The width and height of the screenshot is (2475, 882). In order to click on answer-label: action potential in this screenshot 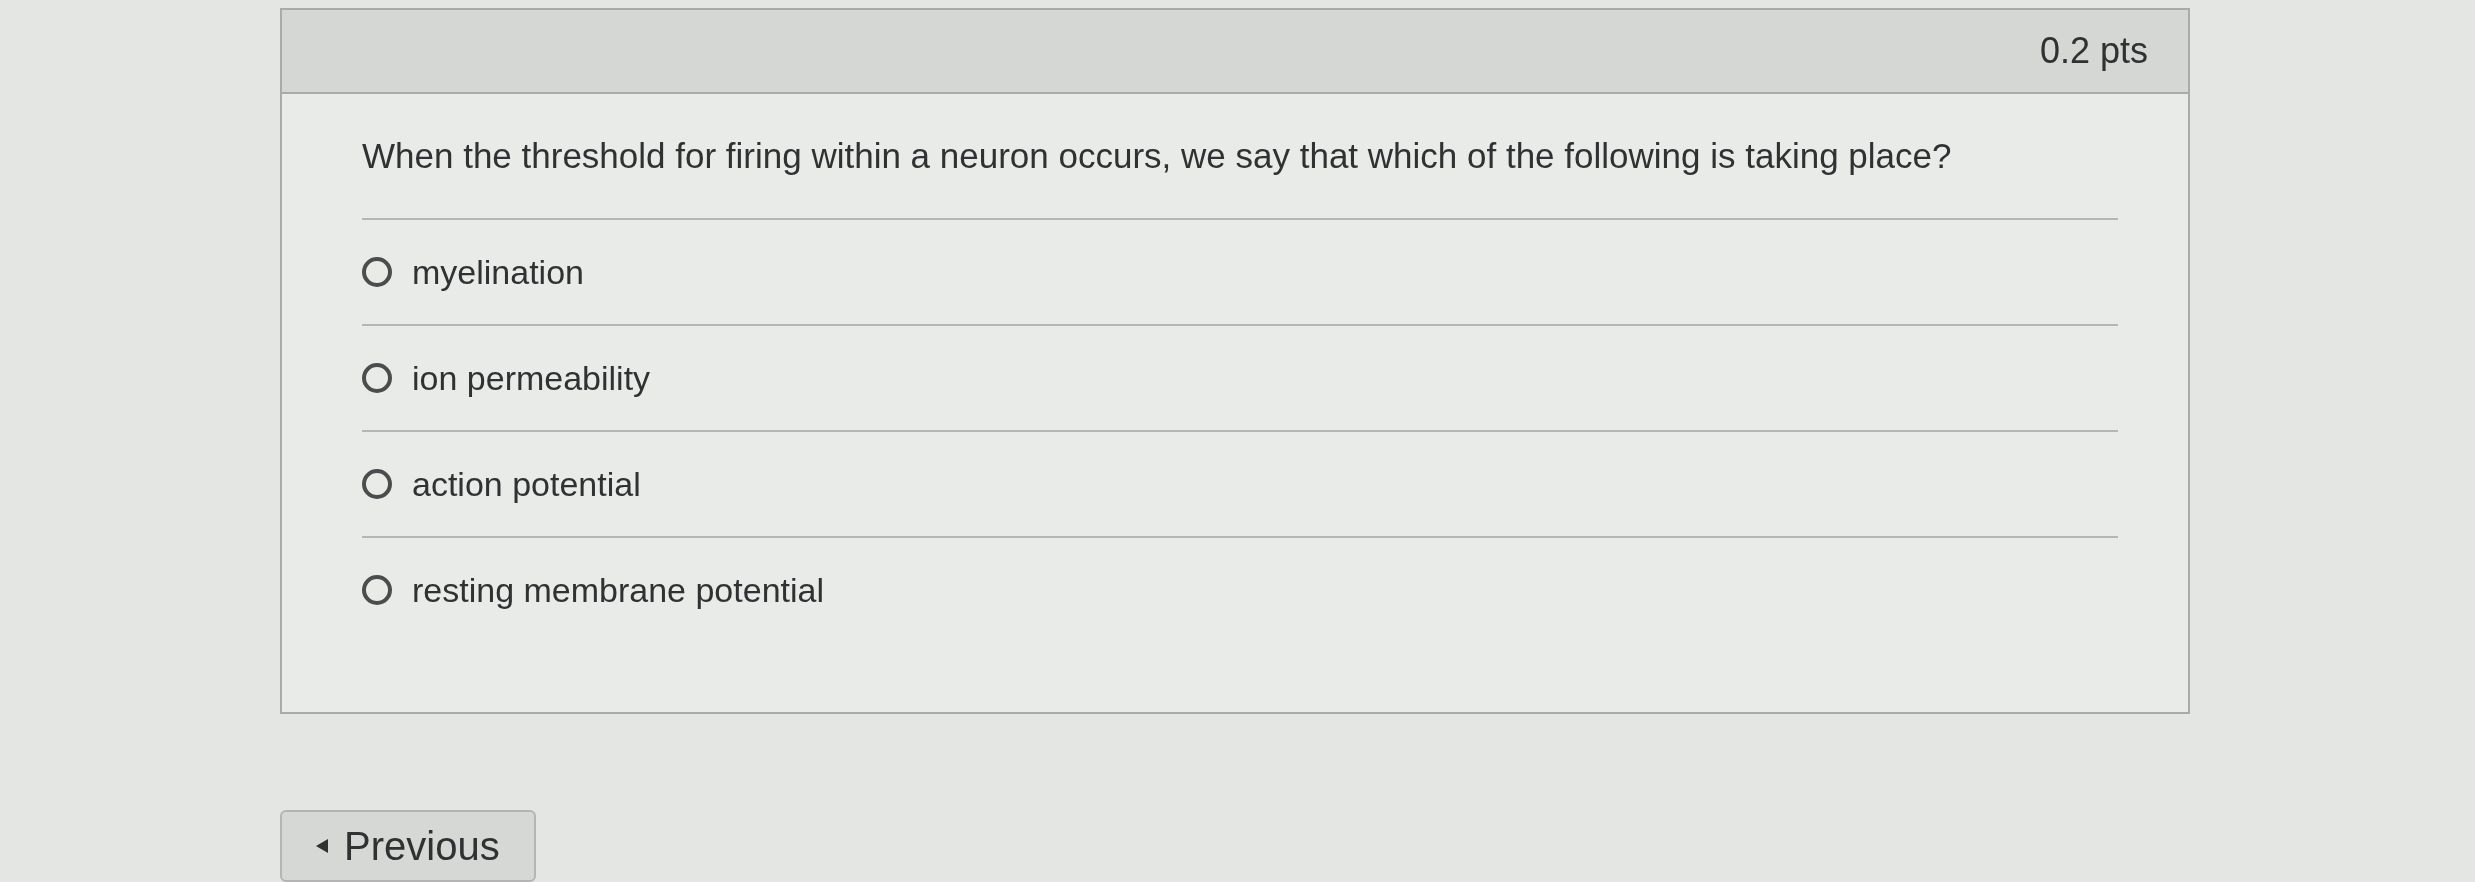, I will do `click(526, 484)`.